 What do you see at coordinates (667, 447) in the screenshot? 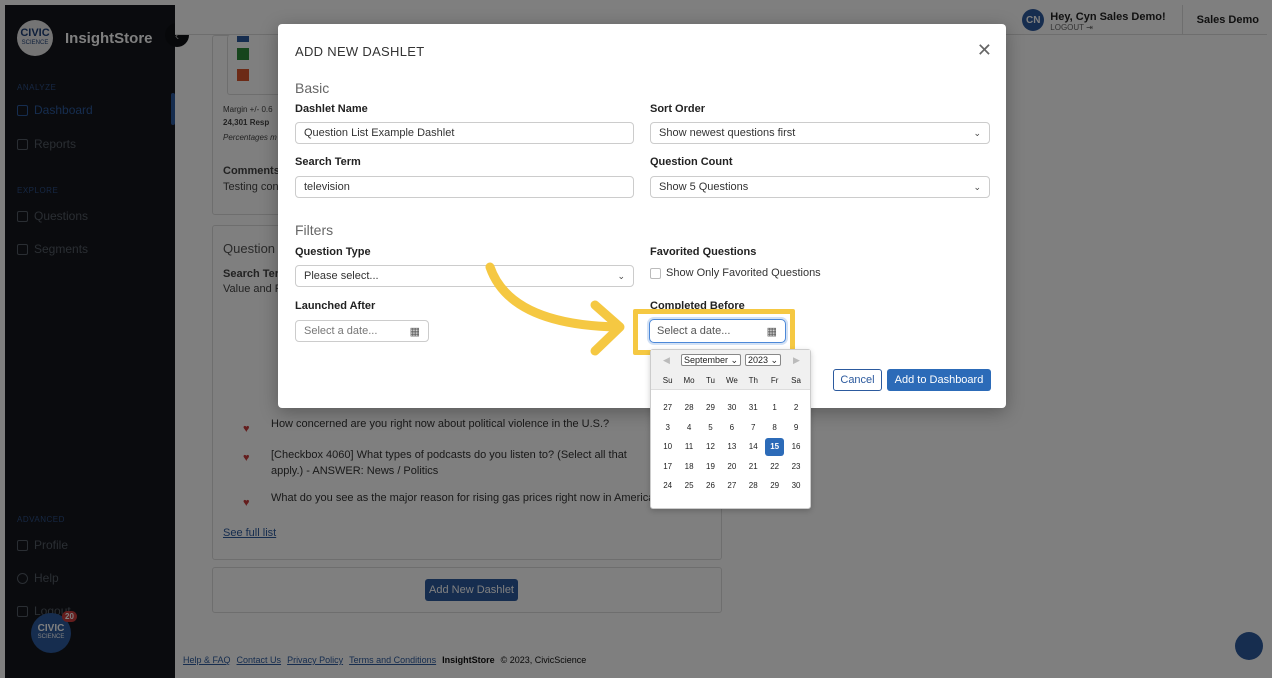
I see `calendar-day: 10` at bounding box center [667, 447].